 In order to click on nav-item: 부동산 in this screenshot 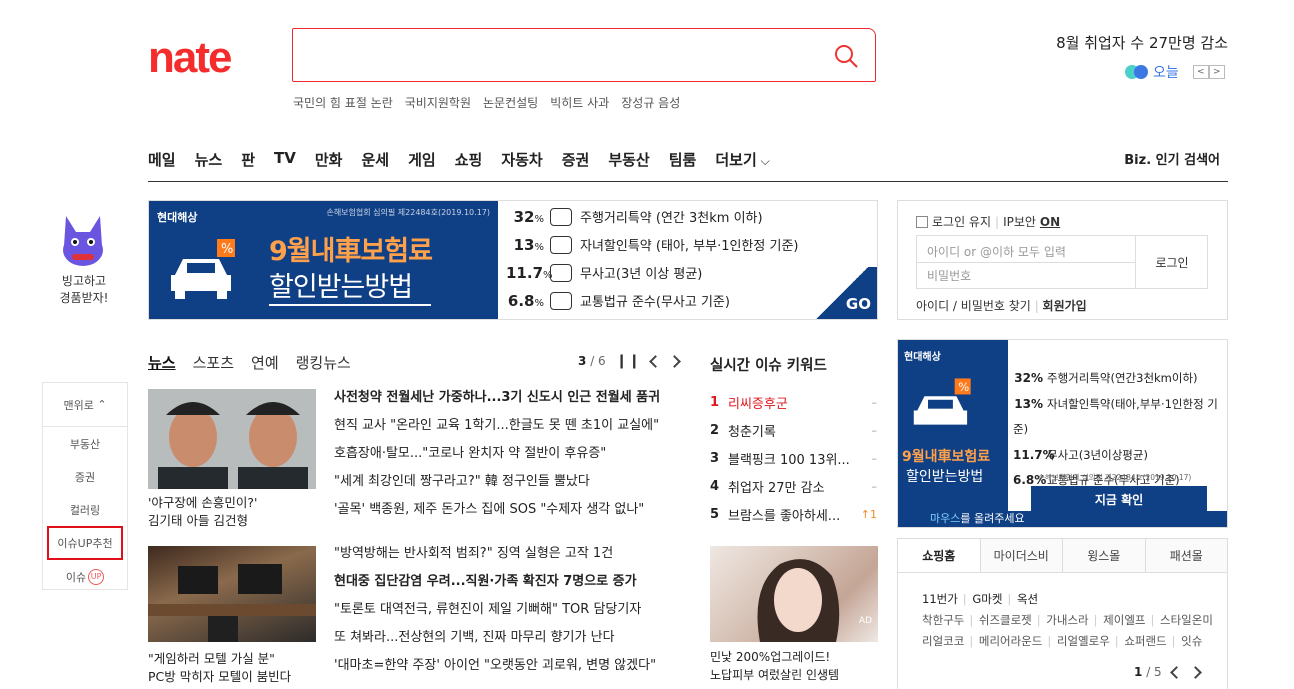, I will do `click(628, 159)`.